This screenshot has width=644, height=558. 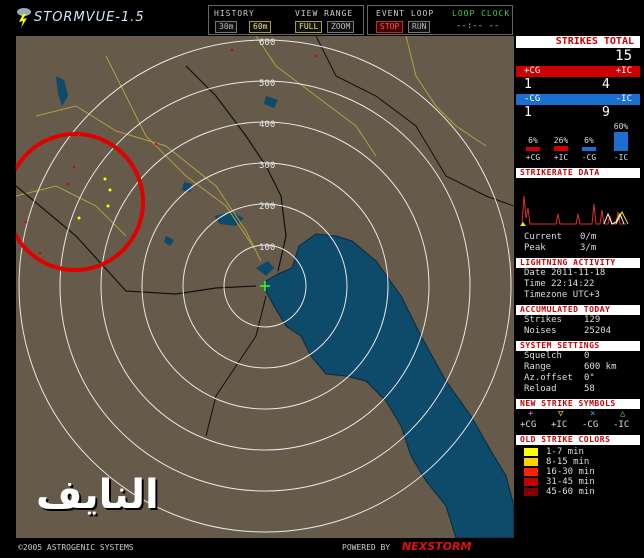 What do you see at coordinates (623, 99) in the screenshot?
I see `neg-ic-label: -IC` at bounding box center [623, 99].